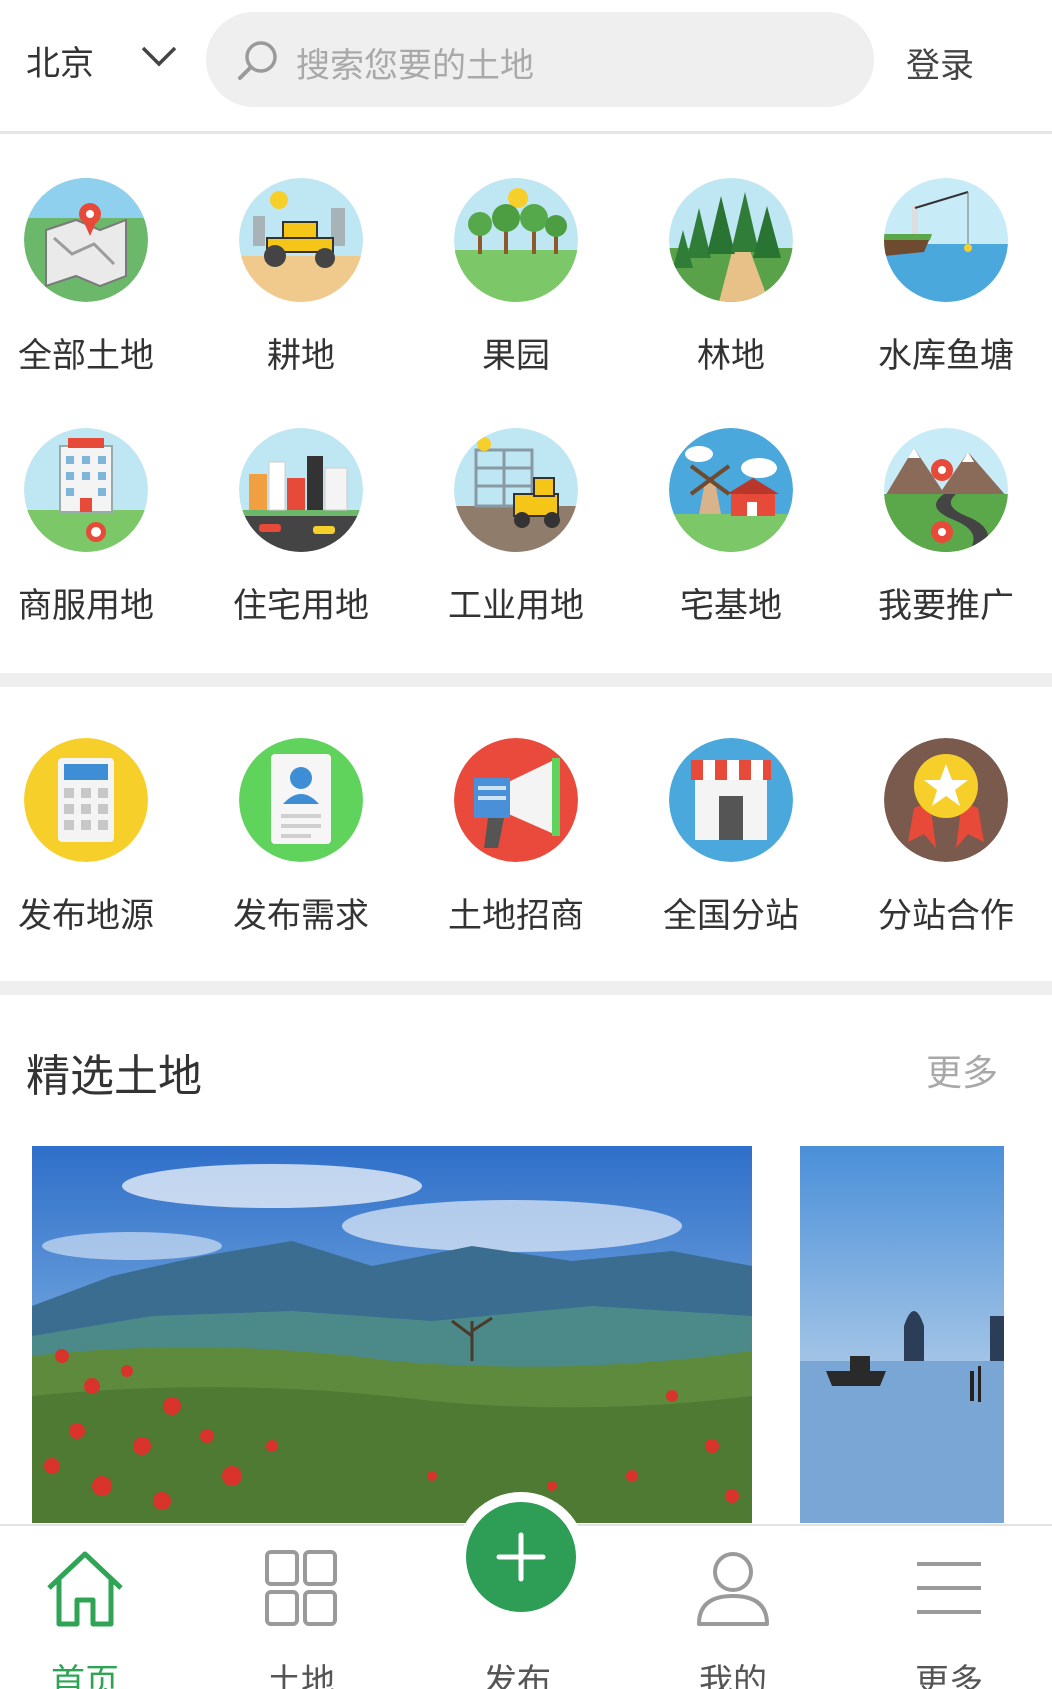  Describe the element at coordinates (86, 800) in the screenshot. I see `calculator-icon` at that location.